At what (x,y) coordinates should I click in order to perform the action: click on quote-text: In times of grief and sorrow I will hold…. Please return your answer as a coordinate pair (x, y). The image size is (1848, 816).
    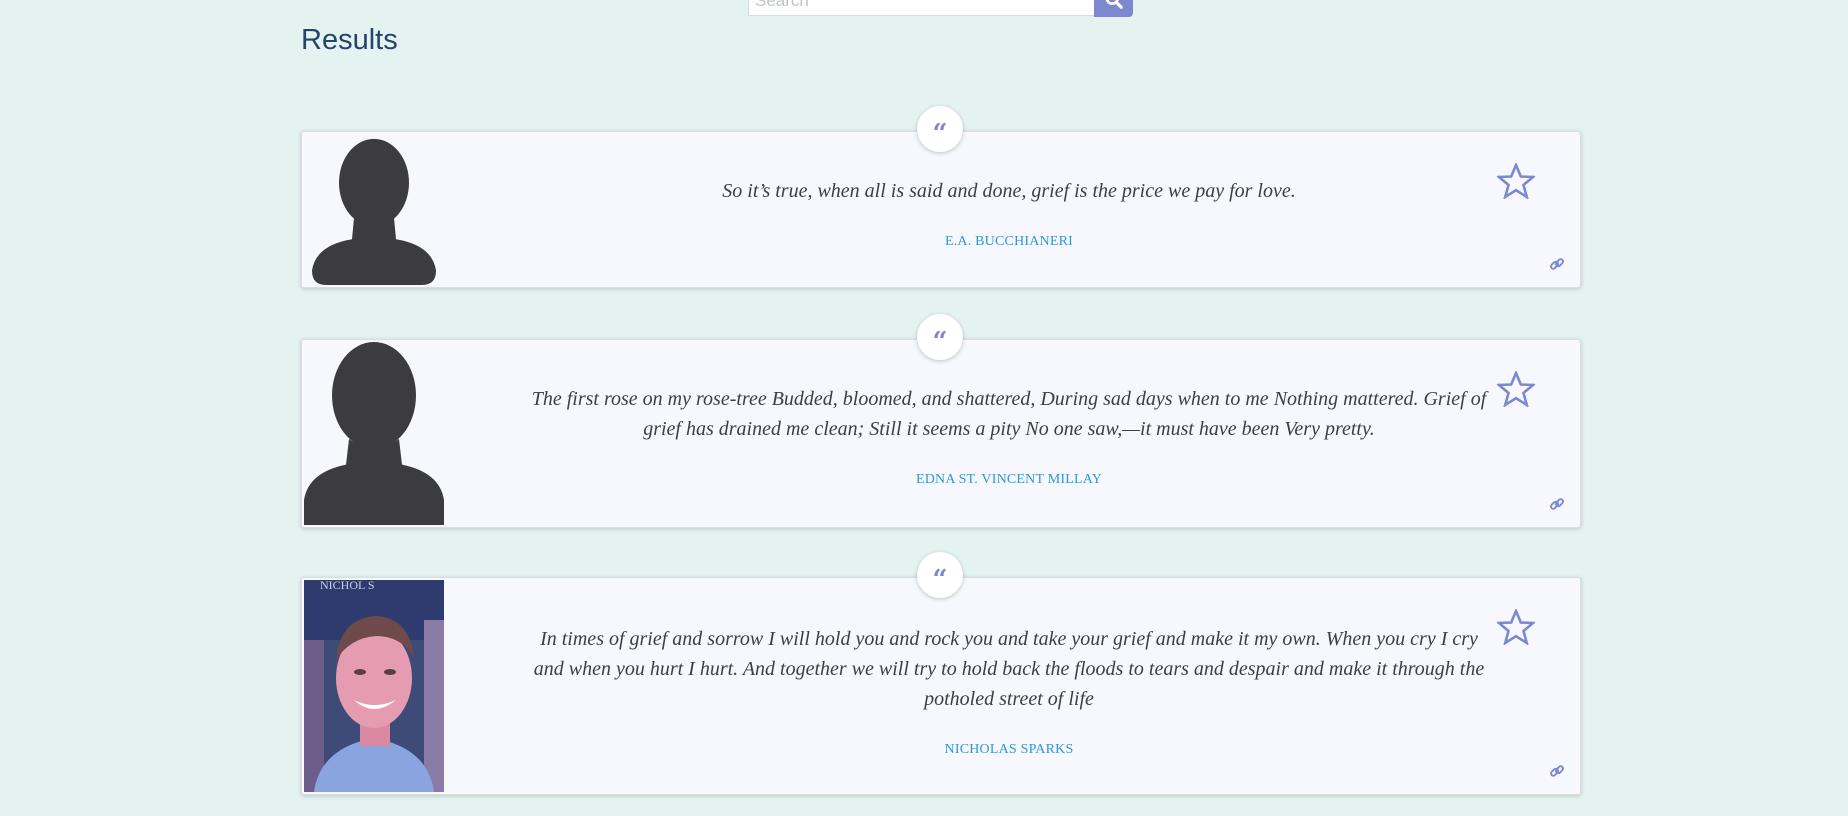
    Looking at the image, I should click on (1009, 669).